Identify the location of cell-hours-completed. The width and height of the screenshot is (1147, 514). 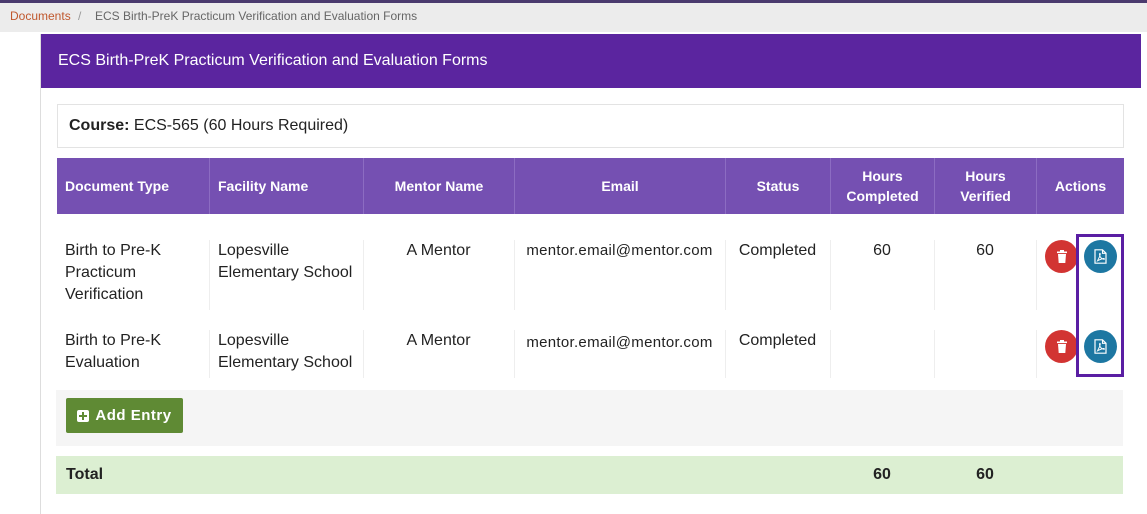
(882, 326).